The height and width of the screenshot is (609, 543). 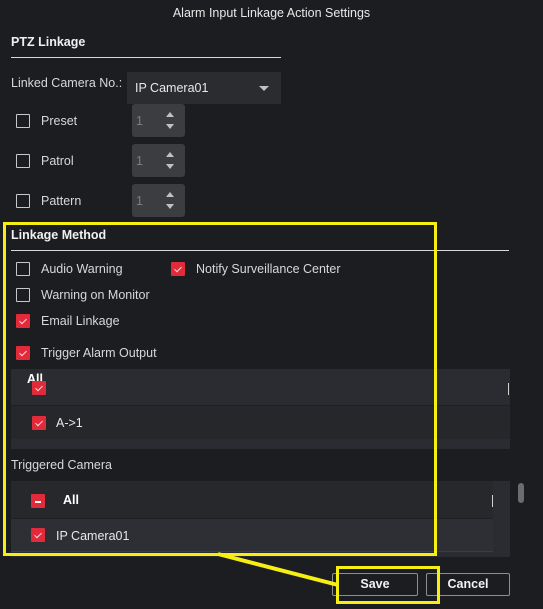 I want to click on highlight-connector-line, so click(x=278, y=569).